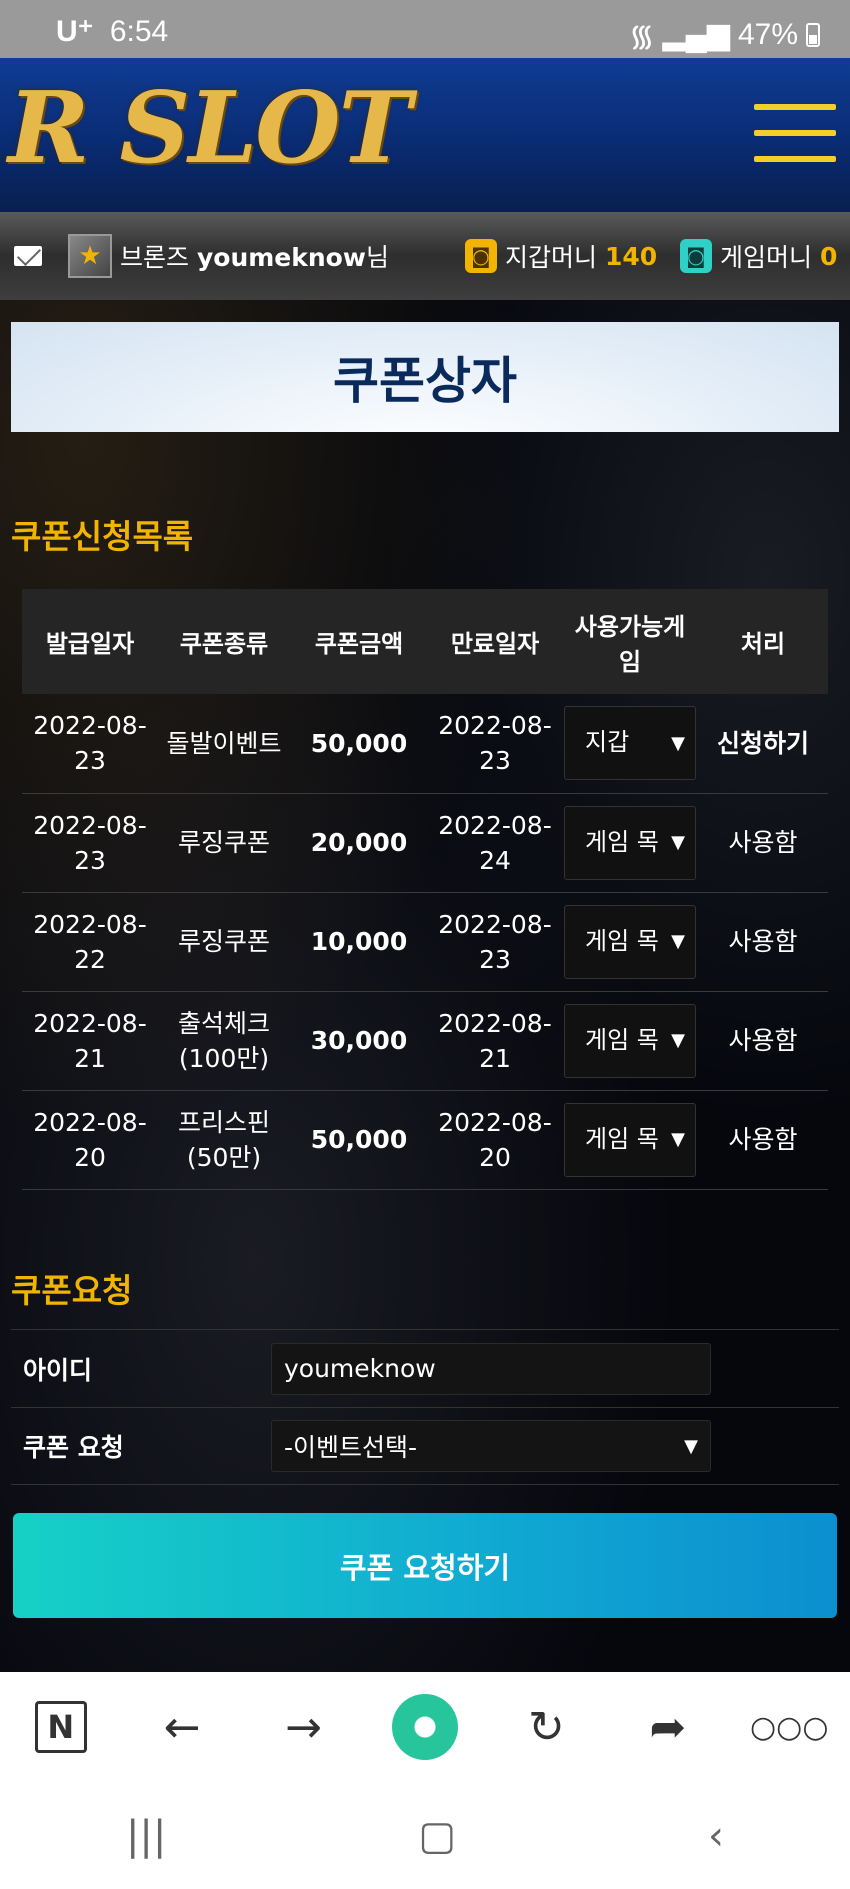 The image size is (850, 1889). I want to click on mail-icon, so click(28, 256).